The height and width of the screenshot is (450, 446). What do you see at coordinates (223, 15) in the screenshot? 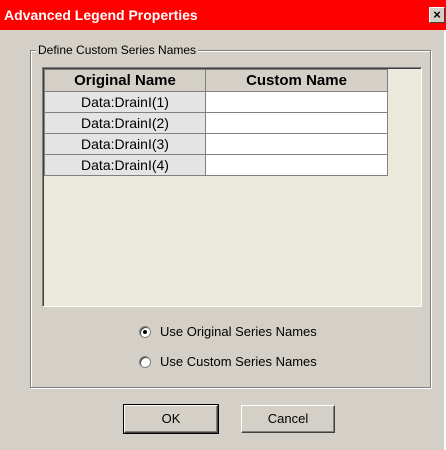
I see `title-bar: Advanced Legend Properties ×` at bounding box center [223, 15].